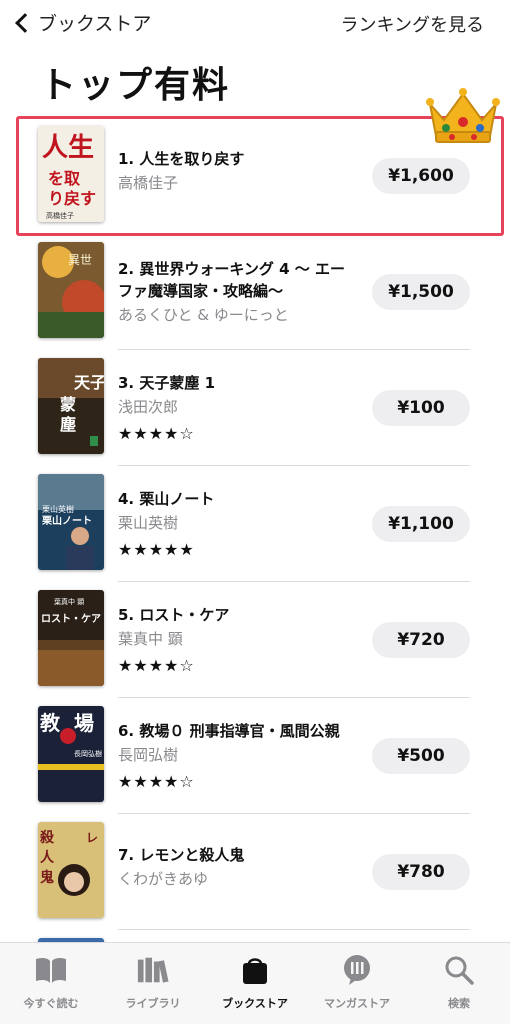  I want to click on tab-bar: 今すぐ読む ライブラリ ブックストア マンガストア 検索, so click(255, 983).